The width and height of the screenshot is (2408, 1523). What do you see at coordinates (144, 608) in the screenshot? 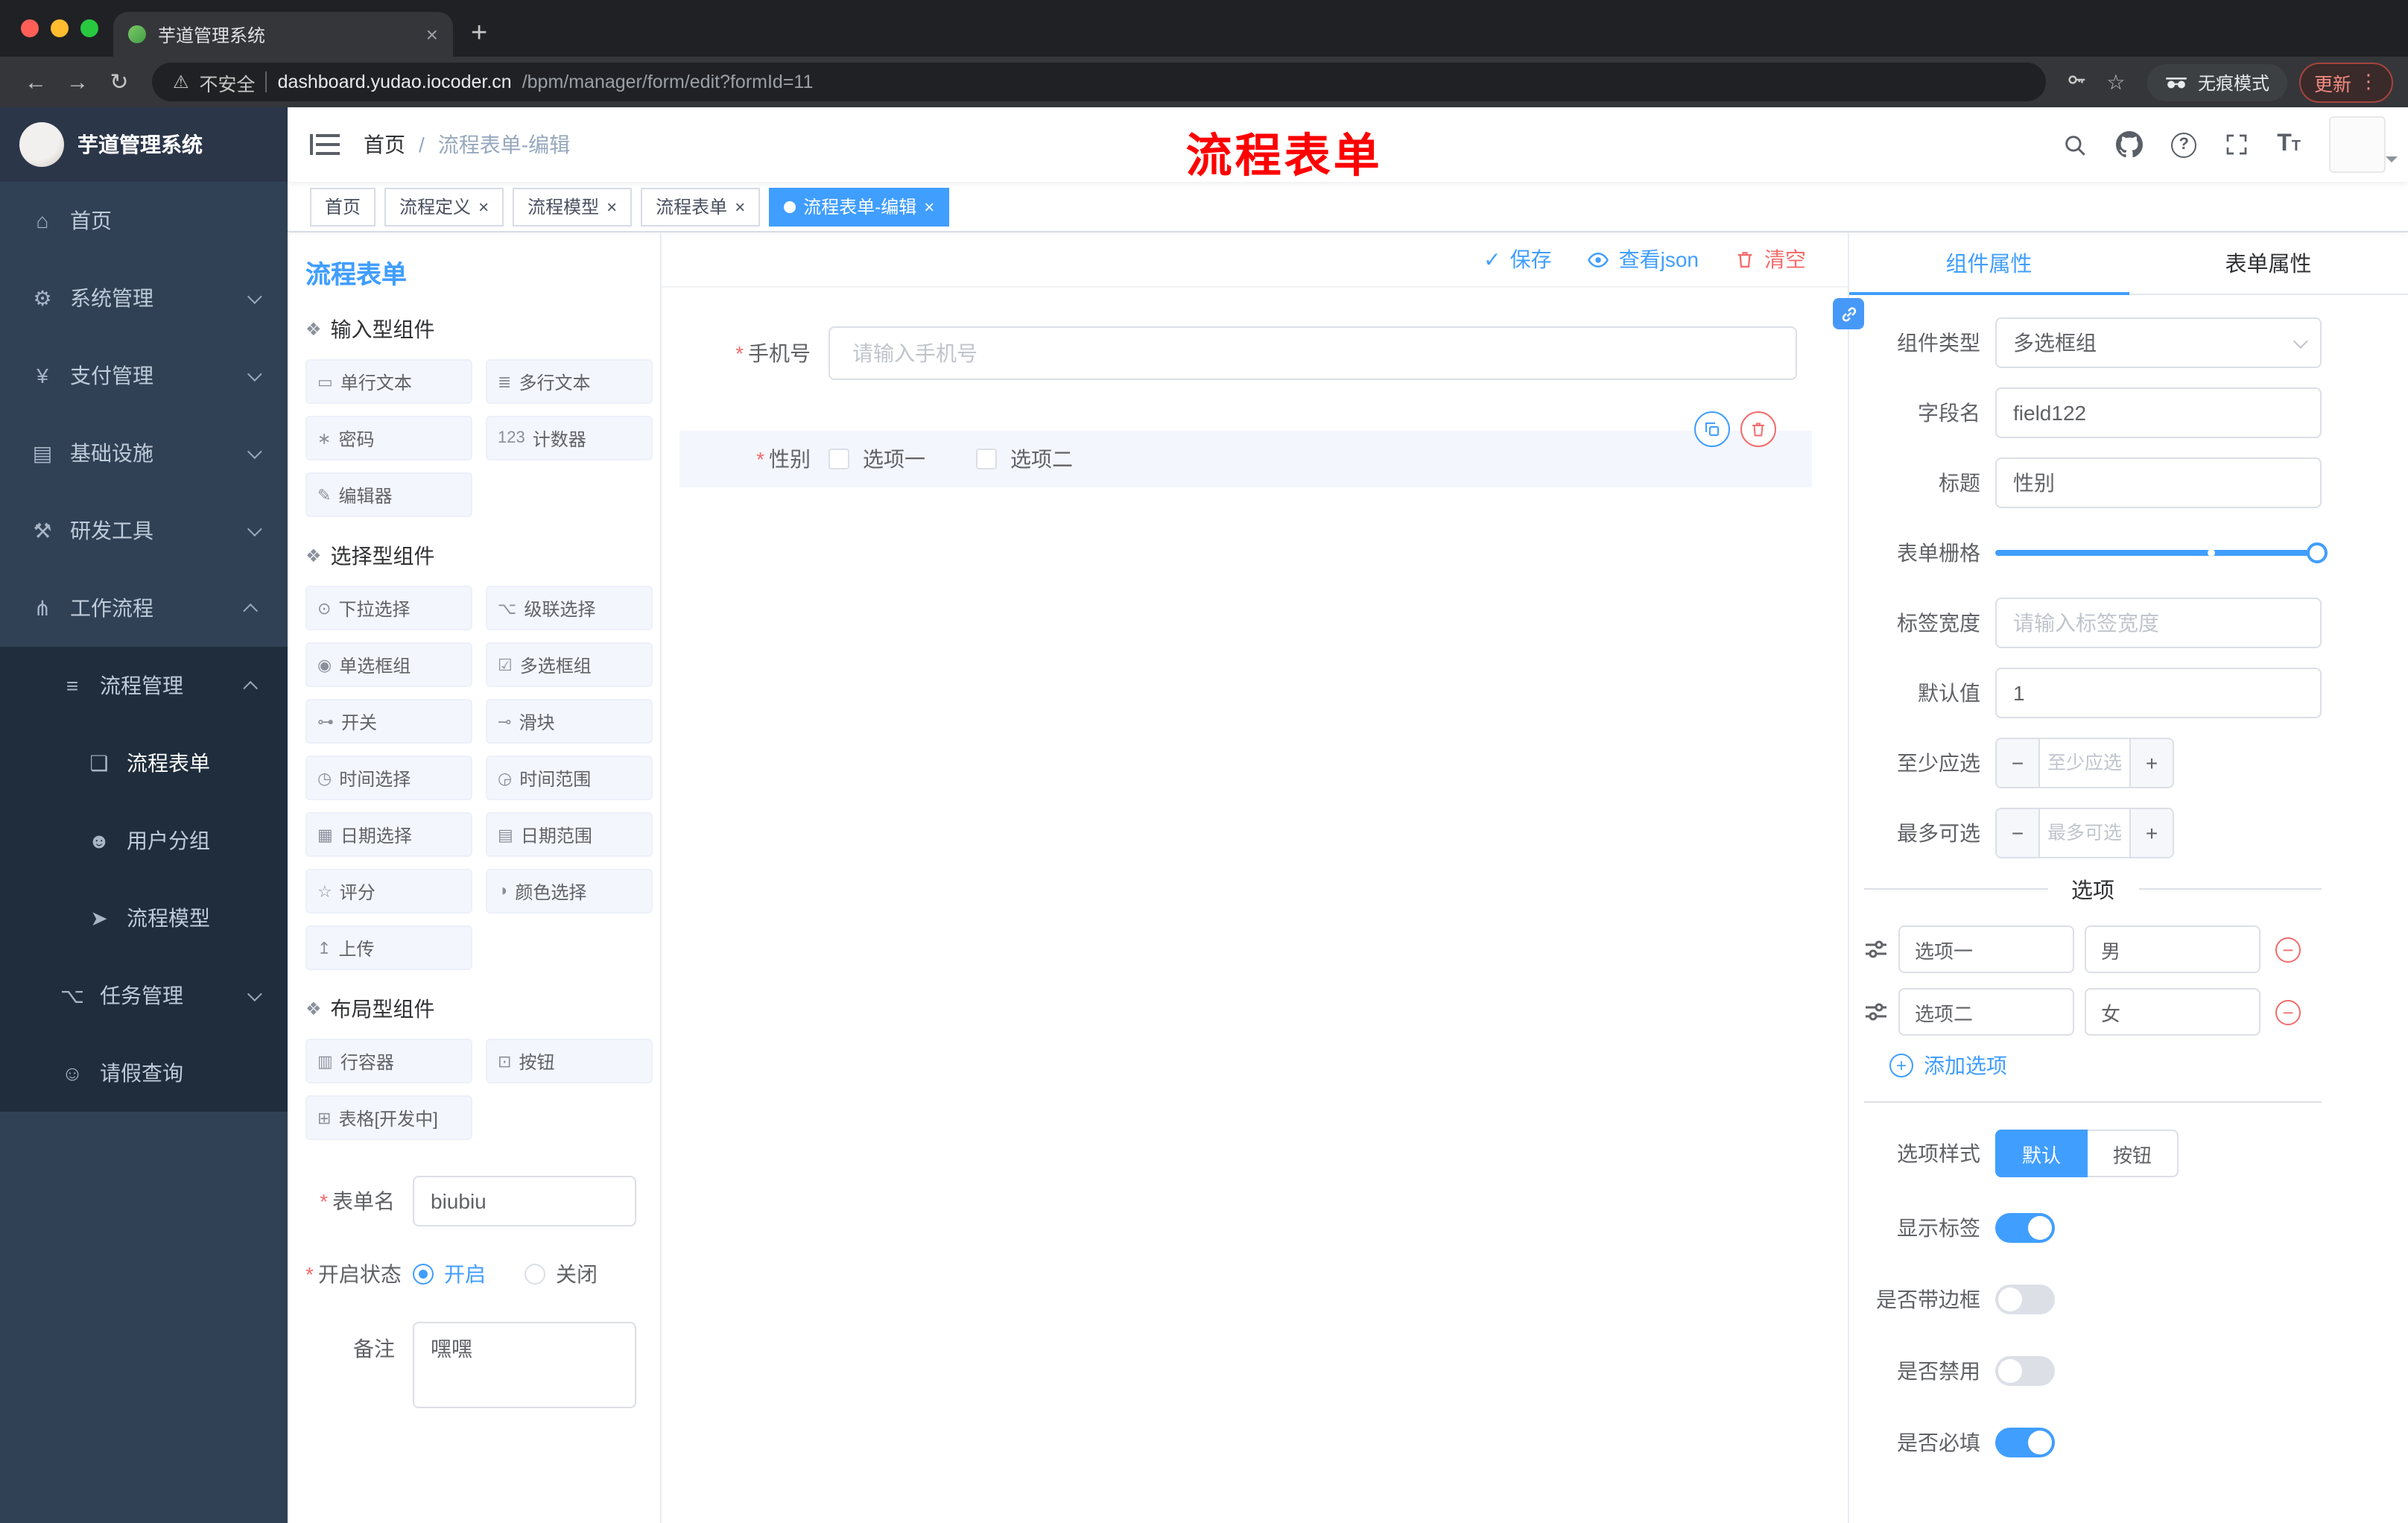
I see `sidebar-item: ⋔ 工作流程` at bounding box center [144, 608].